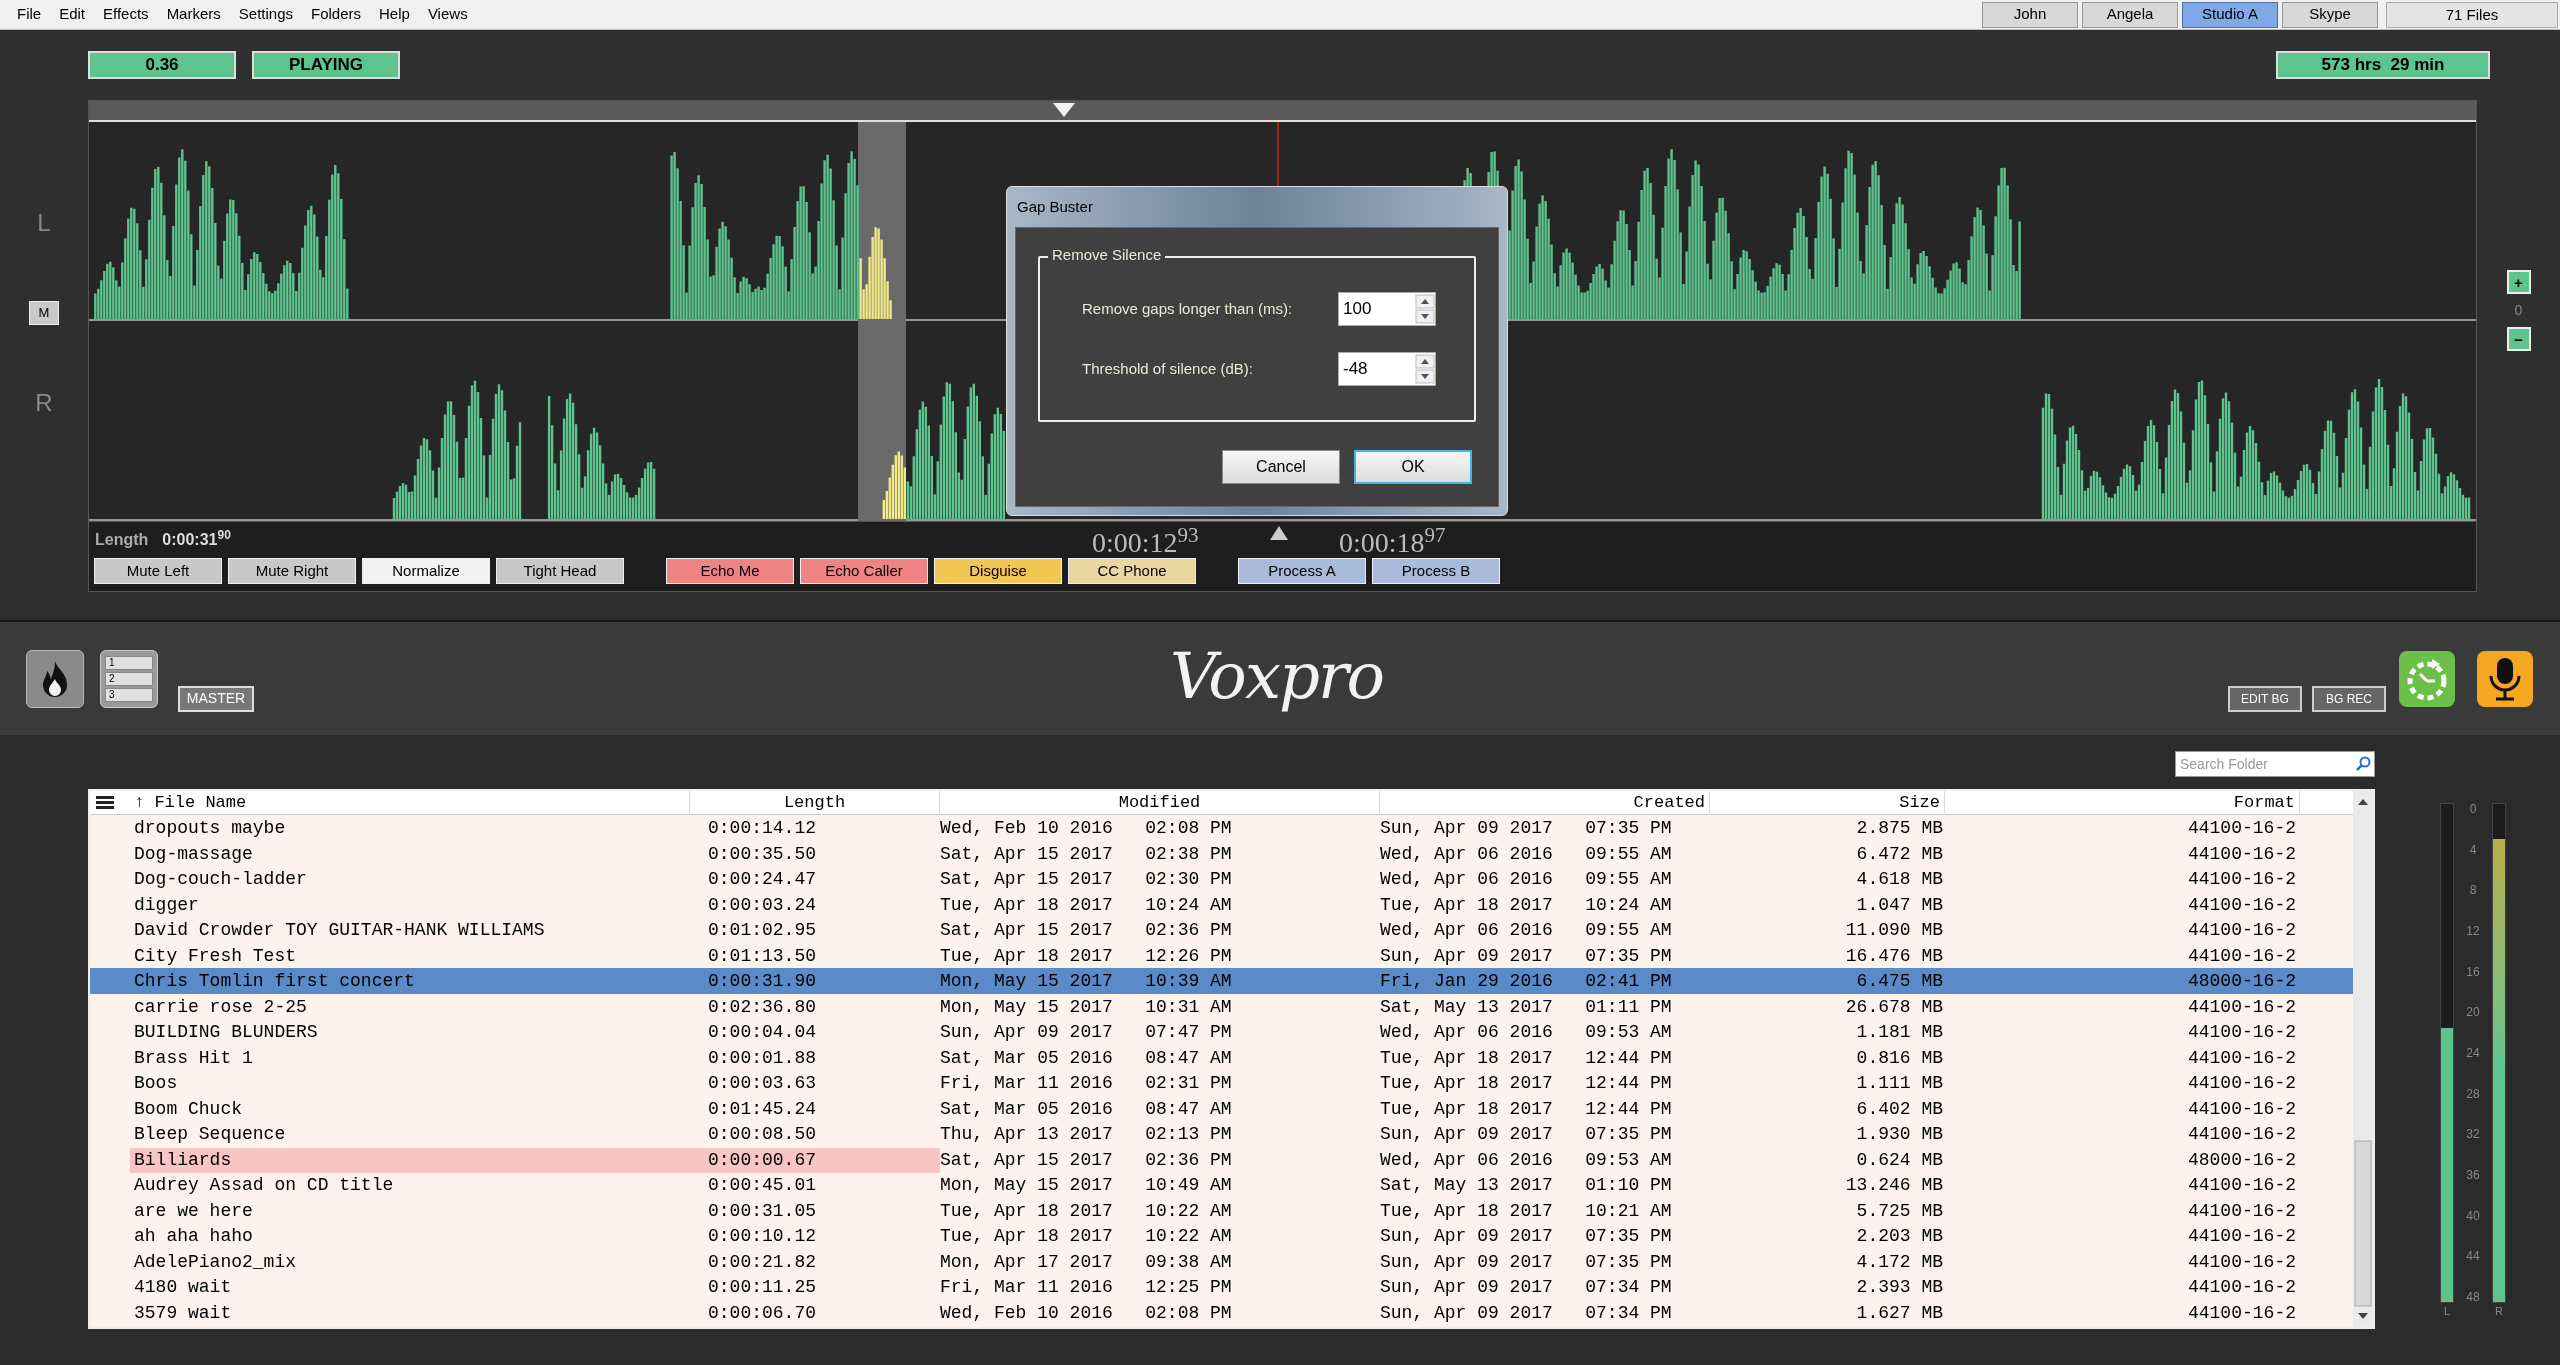 This screenshot has height=1365, width=2560. What do you see at coordinates (336, 14) in the screenshot?
I see `menu-item: Folders` at bounding box center [336, 14].